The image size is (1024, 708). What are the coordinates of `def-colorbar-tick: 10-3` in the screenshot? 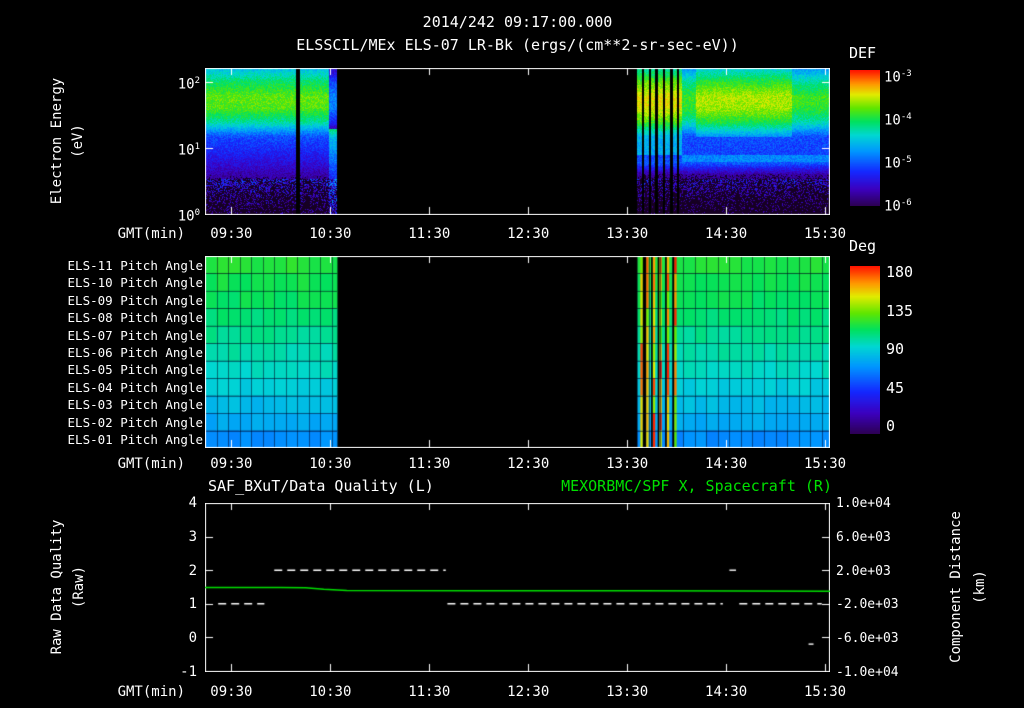 It's located at (898, 77).